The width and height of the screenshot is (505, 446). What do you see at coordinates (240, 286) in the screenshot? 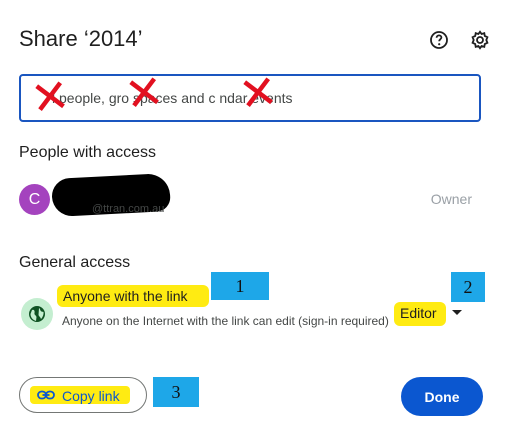
I see `callout-label: 1` at bounding box center [240, 286].